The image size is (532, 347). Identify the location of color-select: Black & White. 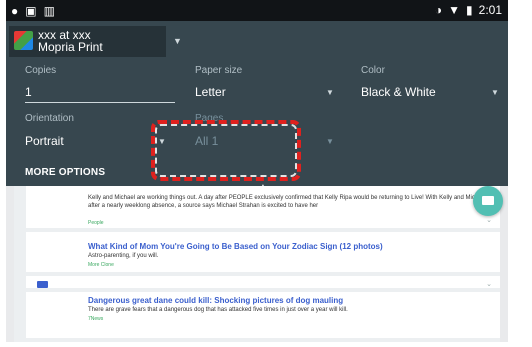
(398, 92).